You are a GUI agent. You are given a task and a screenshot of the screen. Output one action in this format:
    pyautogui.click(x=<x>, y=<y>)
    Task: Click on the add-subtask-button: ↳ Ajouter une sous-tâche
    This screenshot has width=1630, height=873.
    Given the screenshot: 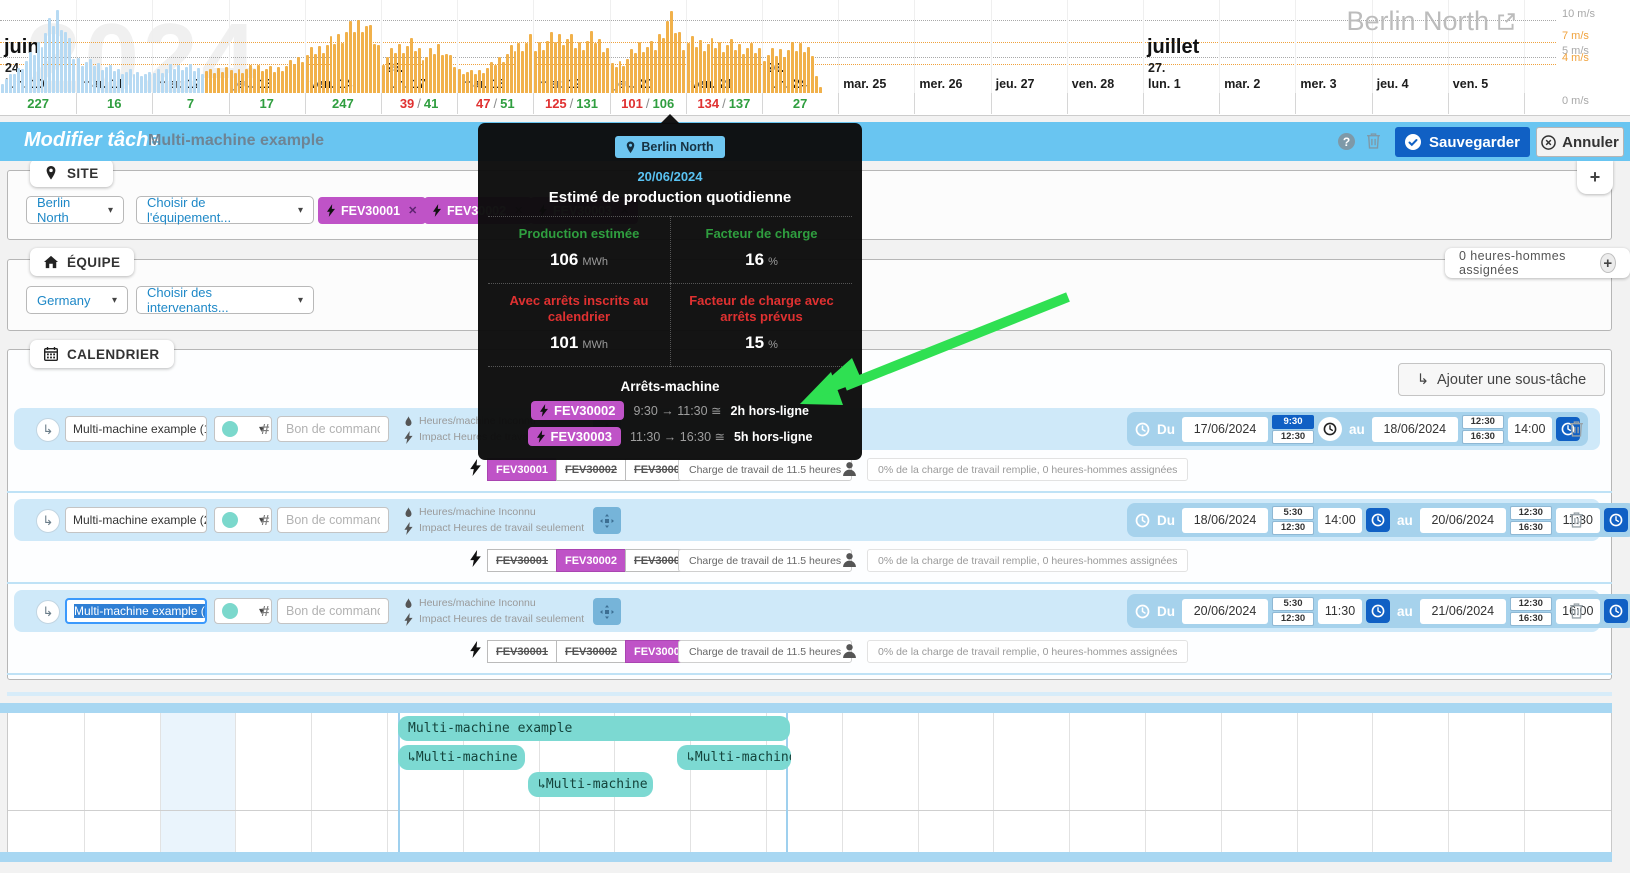 What is the action you would take?
    pyautogui.click(x=1501, y=379)
    